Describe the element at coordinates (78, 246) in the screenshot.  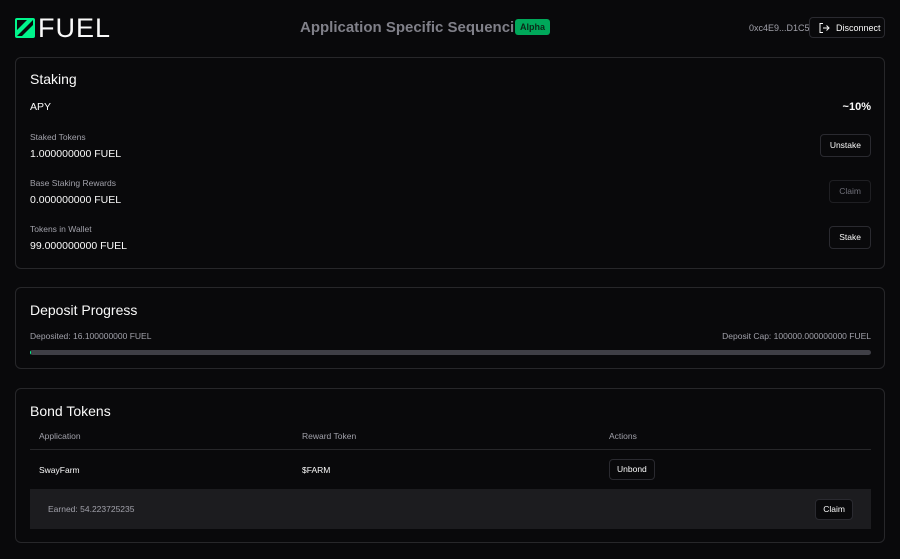
I see `tokens-in-wallet-value: 99.000000000 FUEL` at that location.